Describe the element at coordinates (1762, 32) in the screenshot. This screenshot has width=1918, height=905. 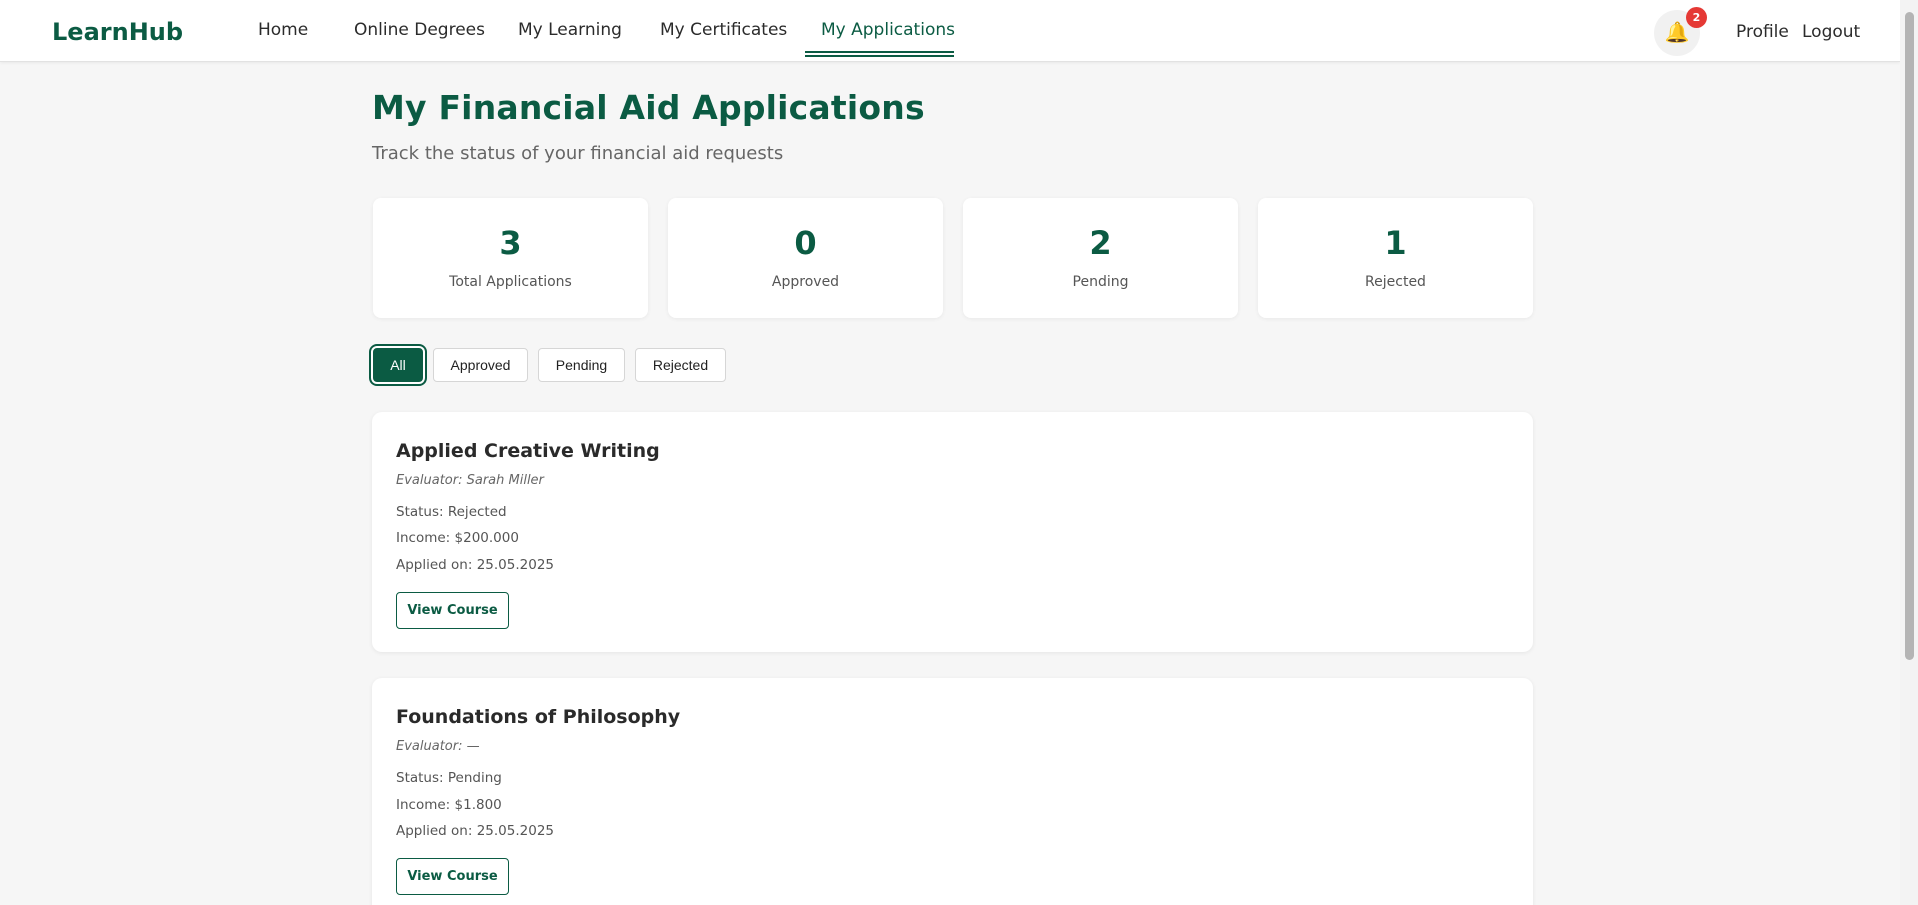
I see `profile-link: Profile` at that location.